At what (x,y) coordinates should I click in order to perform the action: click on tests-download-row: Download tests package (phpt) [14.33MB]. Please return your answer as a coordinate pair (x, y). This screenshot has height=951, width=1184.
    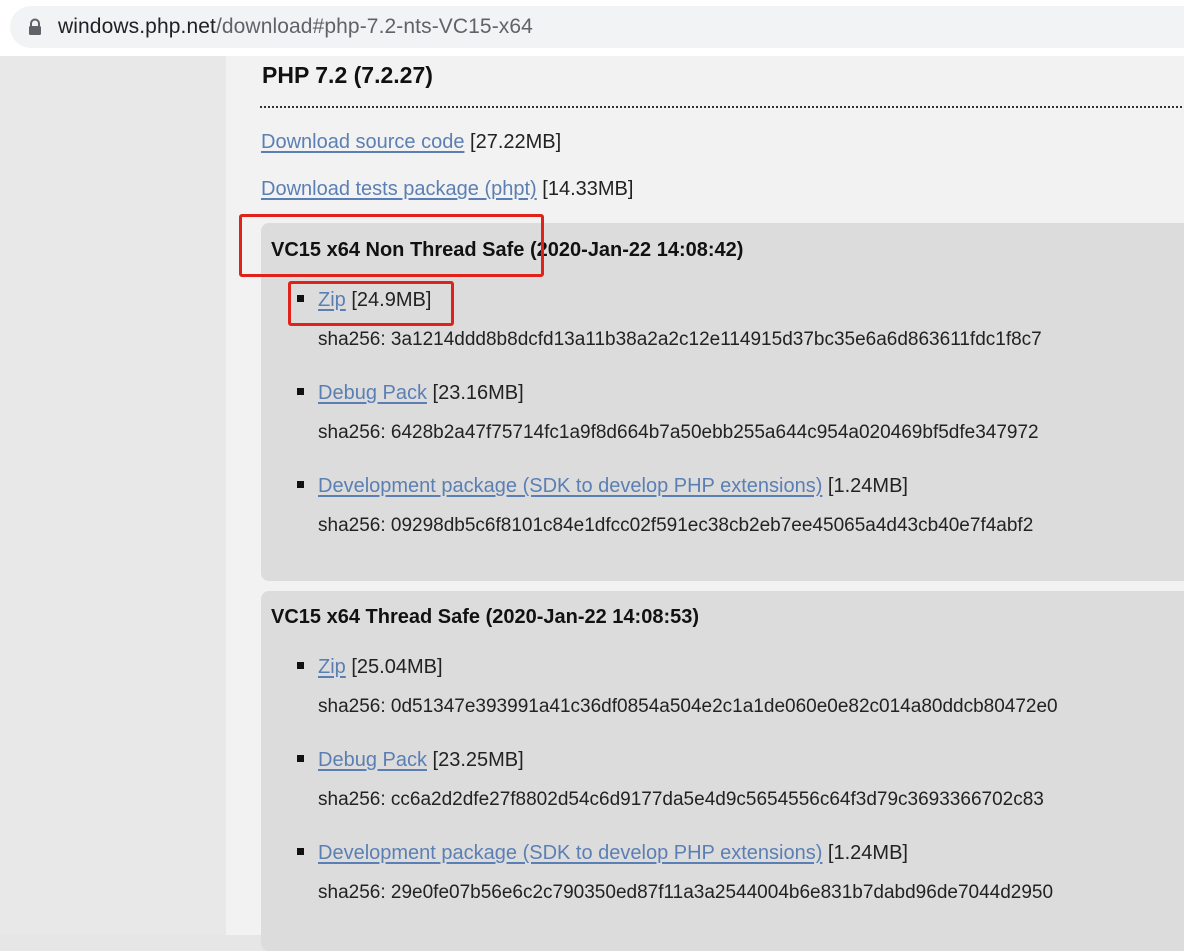
    Looking at the image, I should click on (447, 189).